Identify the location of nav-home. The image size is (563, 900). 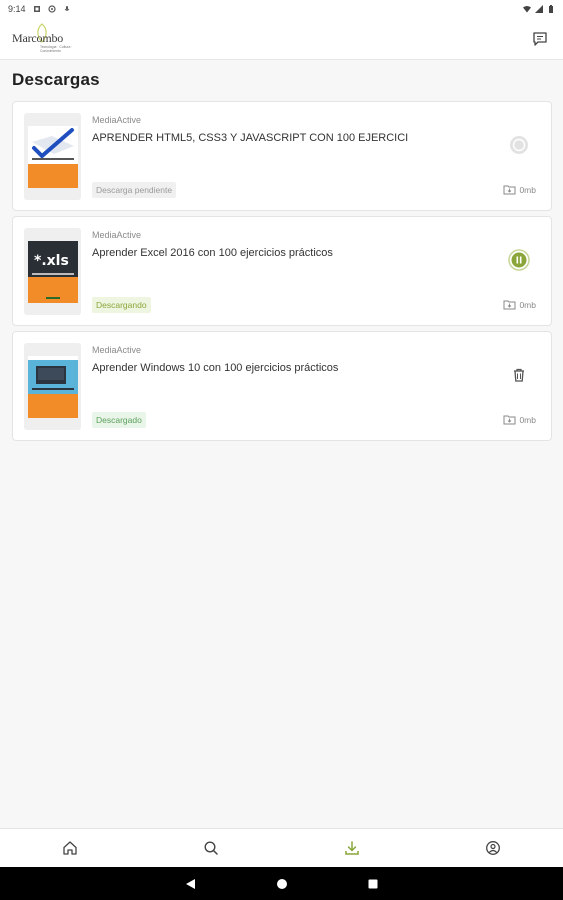
(70, 848).